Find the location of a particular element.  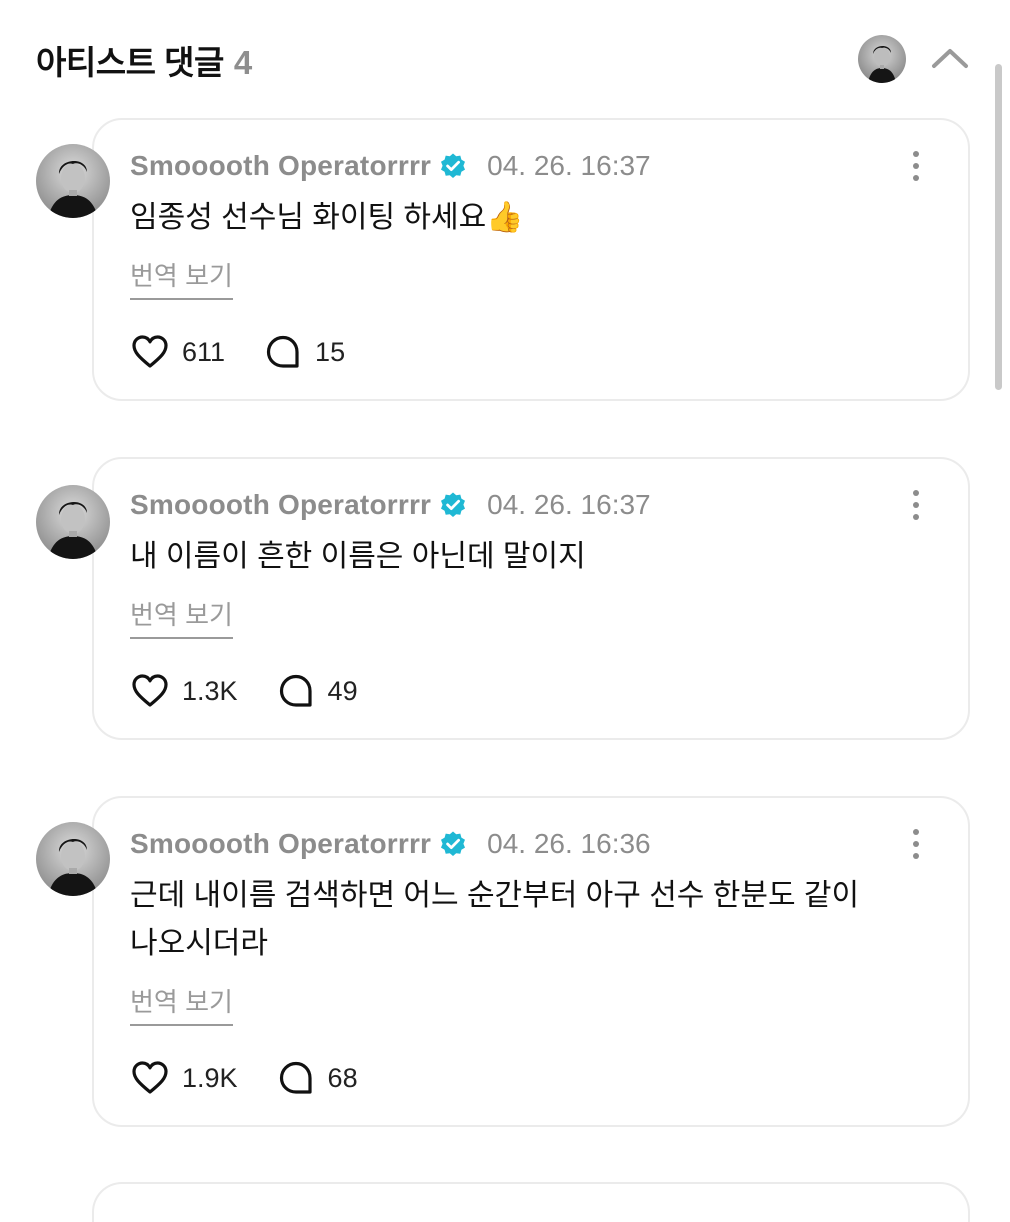

comment-text: 내 이름이 흔한 이름은 아닌데 말이지 is located at coordinates (358, 556).